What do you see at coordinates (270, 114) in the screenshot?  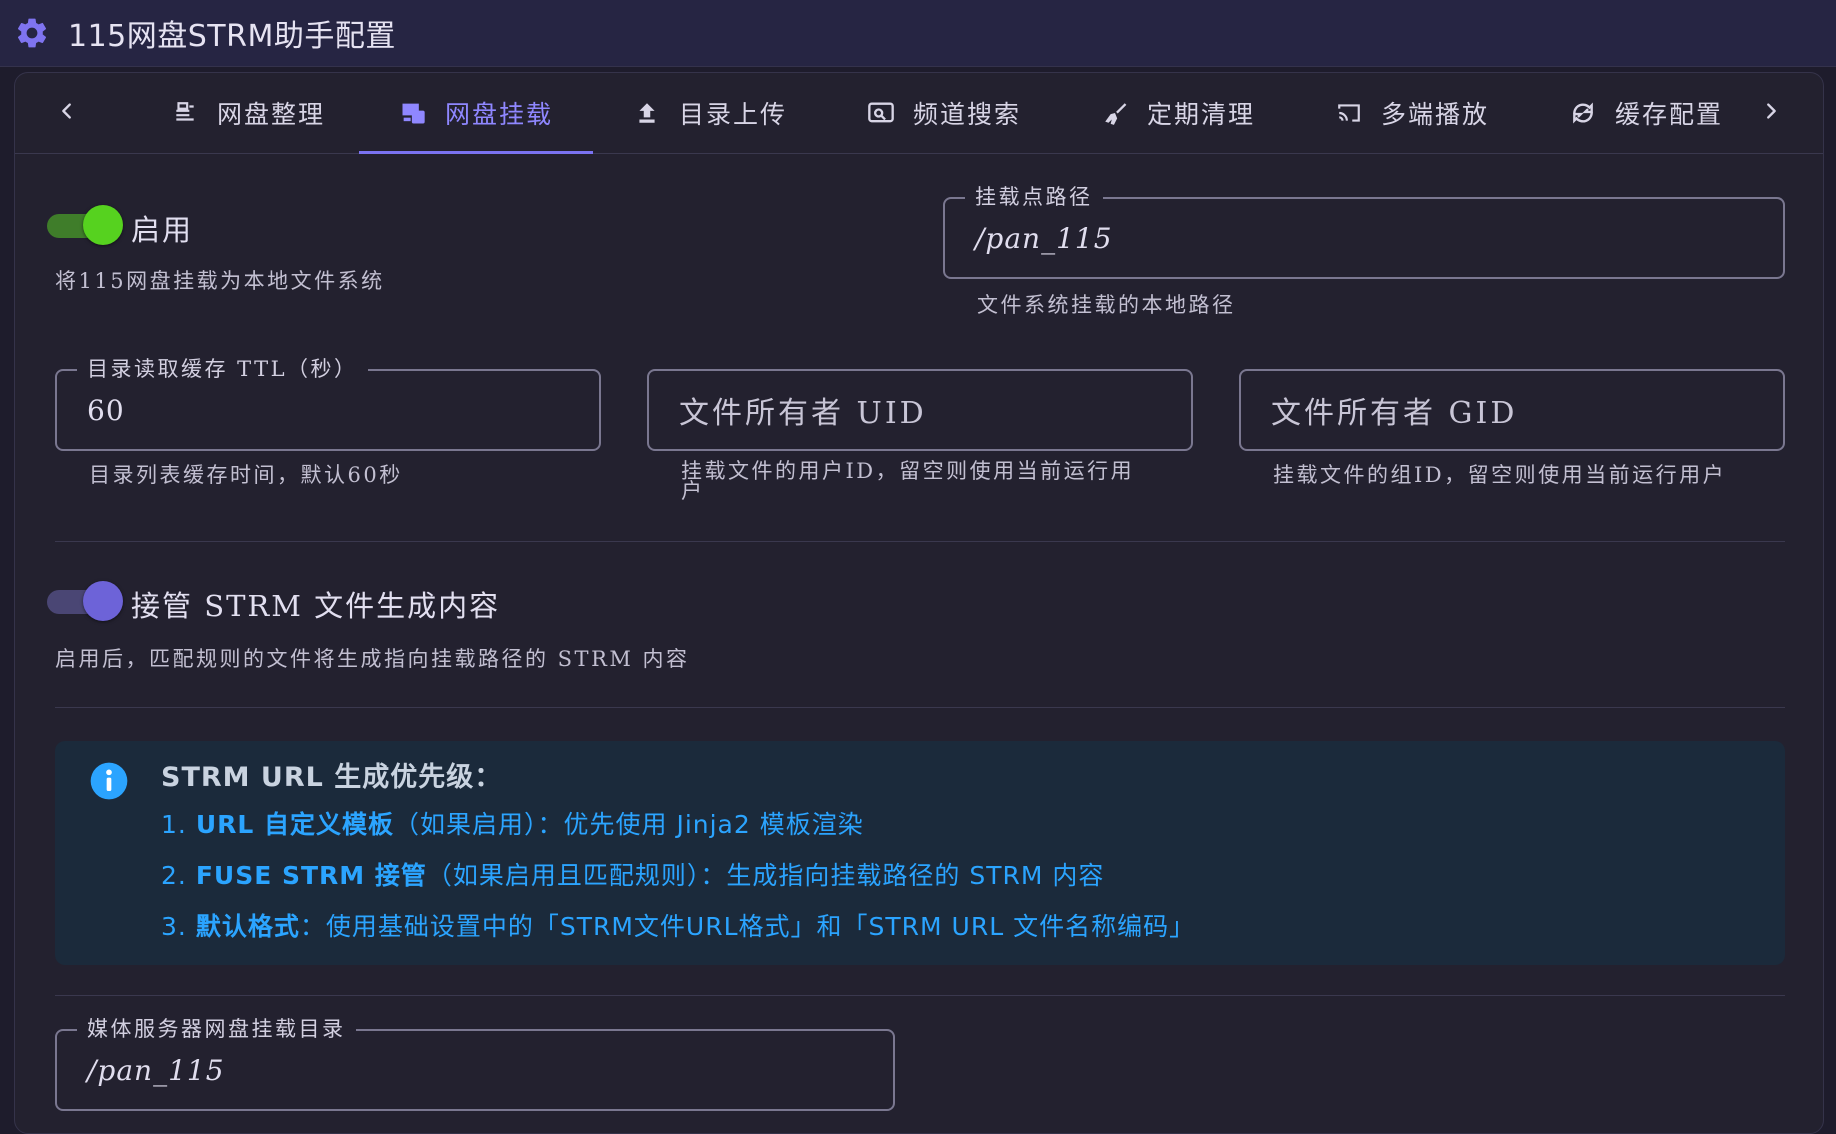 I see `tab-label: 网盘整理` at bounding box center [270, 114].